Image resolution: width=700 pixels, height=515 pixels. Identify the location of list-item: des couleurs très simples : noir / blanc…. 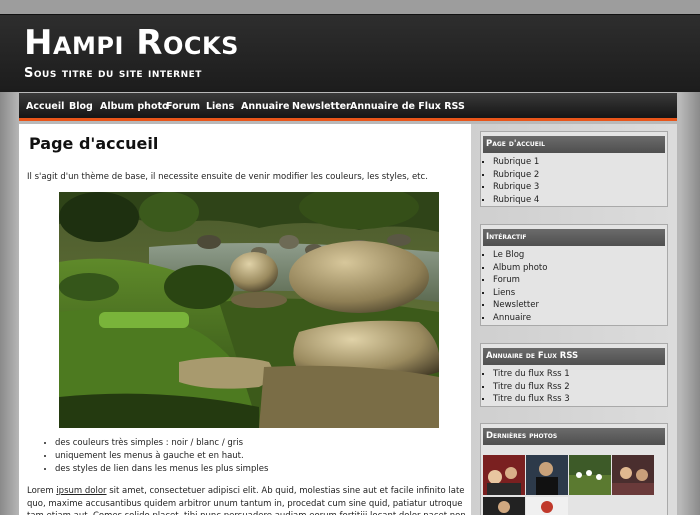
(161, 443).